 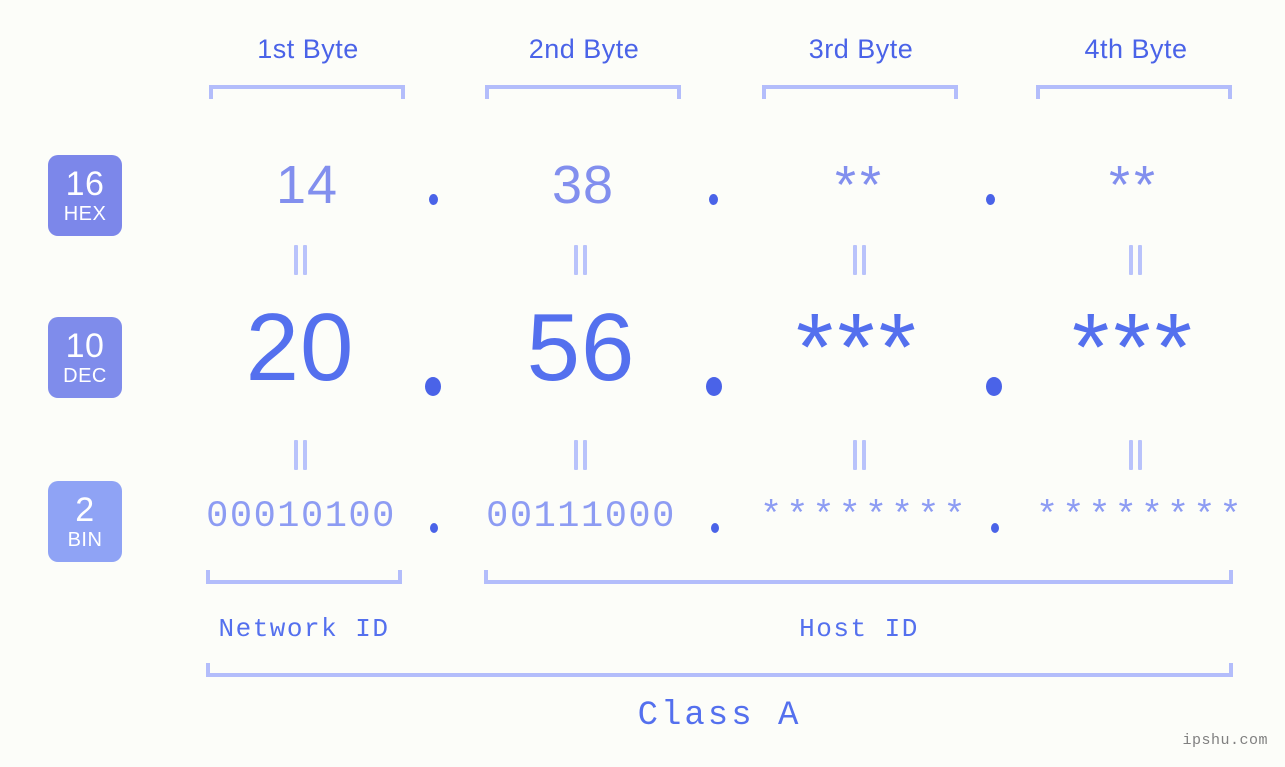 What do you see at coordinates (583, 185) in the screenshot?
I see `hex-byte-2: 38` at bounding box center [583, 185].